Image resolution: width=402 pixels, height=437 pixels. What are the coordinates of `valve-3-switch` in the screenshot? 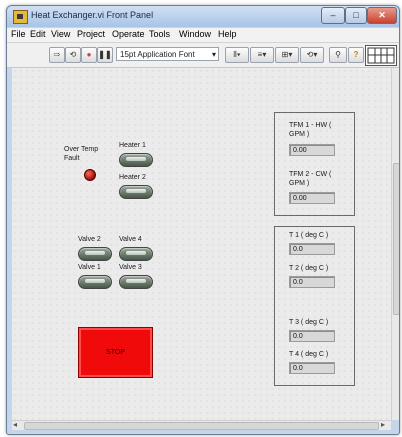 It's located at (136, 282).